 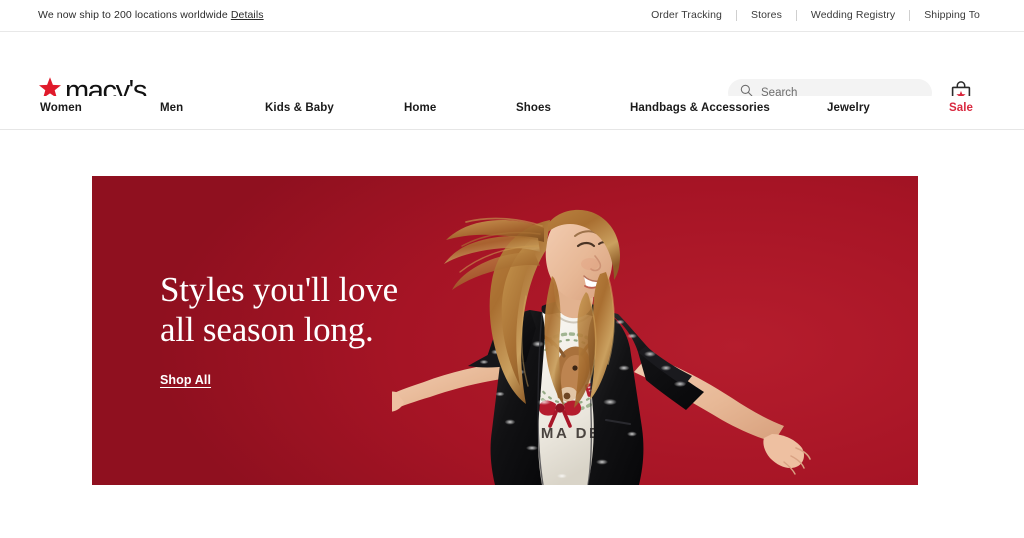 I want to click on utility-link-wedding-registry: Wedding Registry, so click(x=853, y=15).